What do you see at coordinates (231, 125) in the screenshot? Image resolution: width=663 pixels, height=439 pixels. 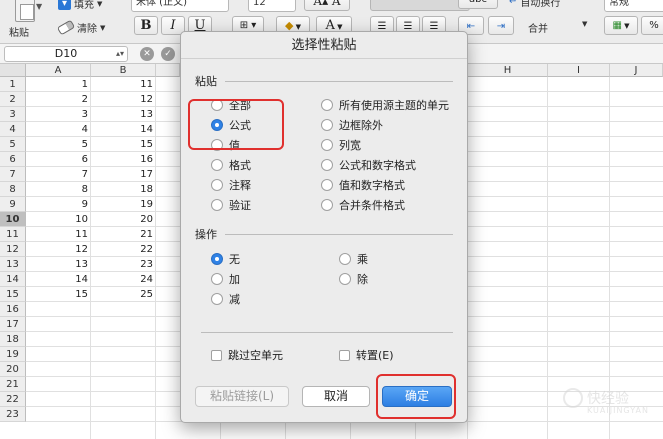 I see `paste-option-radio: 公式` at bounding box center [231, 125].